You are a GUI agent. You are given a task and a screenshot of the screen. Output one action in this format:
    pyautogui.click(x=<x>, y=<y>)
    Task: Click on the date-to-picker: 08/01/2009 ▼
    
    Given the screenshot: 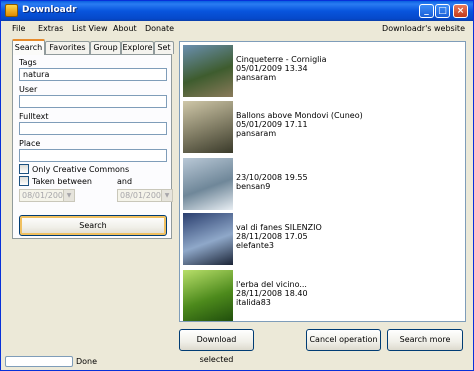 What is the action you would take?
    pyautogui.click(x=145, y=195)
    